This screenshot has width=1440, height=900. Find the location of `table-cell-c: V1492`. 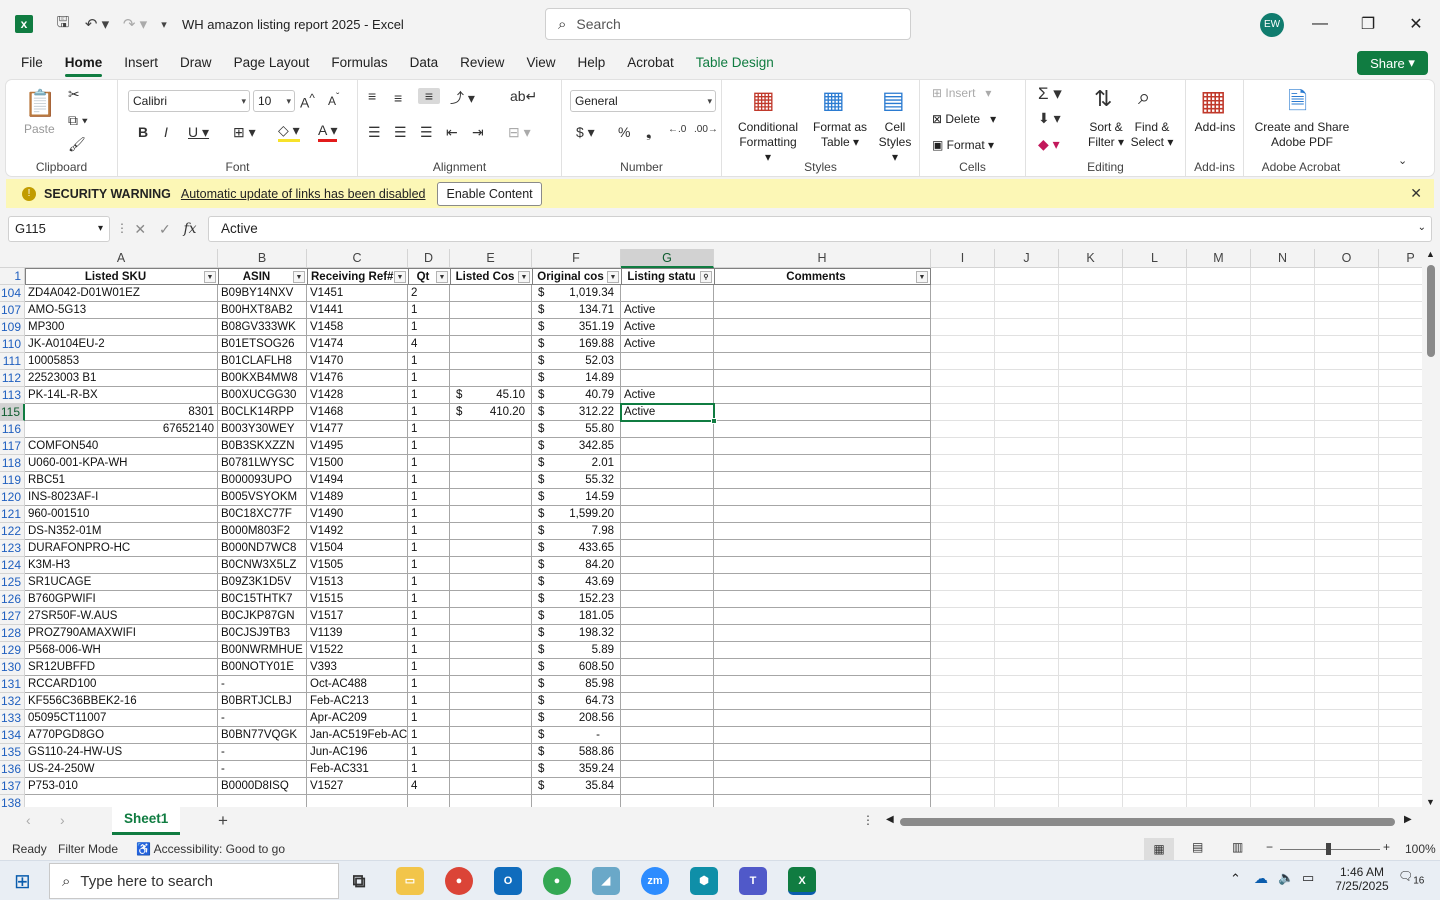

table-cell-c: V1492 is located at coordinates (357, 531).